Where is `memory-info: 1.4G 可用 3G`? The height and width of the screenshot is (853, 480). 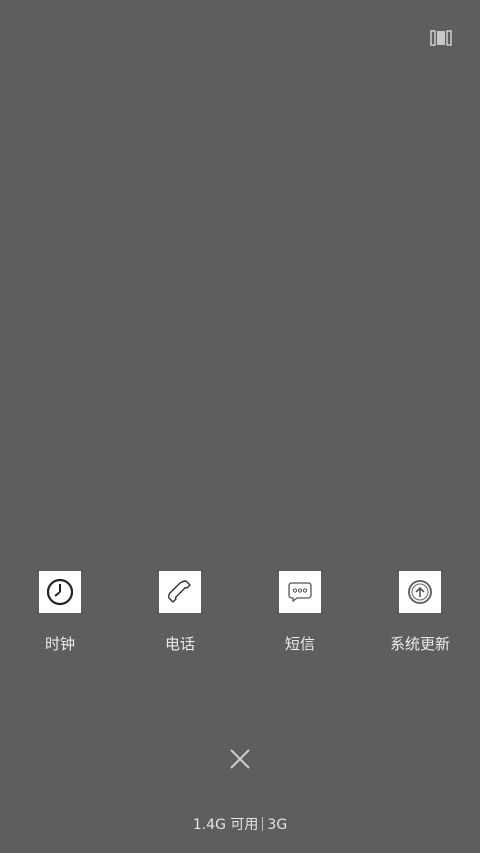
memory-info: 1.4G 可用 3G is located at coordinates (240, 825).